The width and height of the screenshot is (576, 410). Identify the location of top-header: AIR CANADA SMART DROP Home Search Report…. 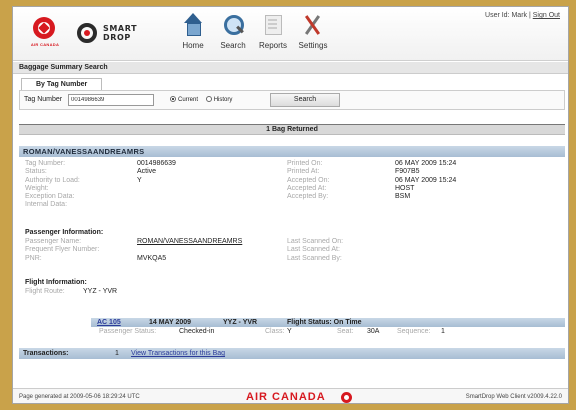
(290, 34).